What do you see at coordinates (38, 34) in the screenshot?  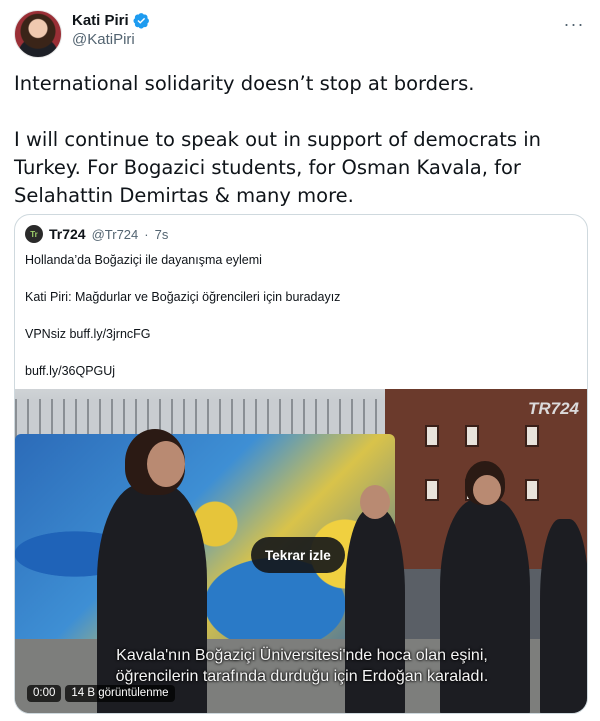 I see `author-avatar` at bounding box center [38, 34].